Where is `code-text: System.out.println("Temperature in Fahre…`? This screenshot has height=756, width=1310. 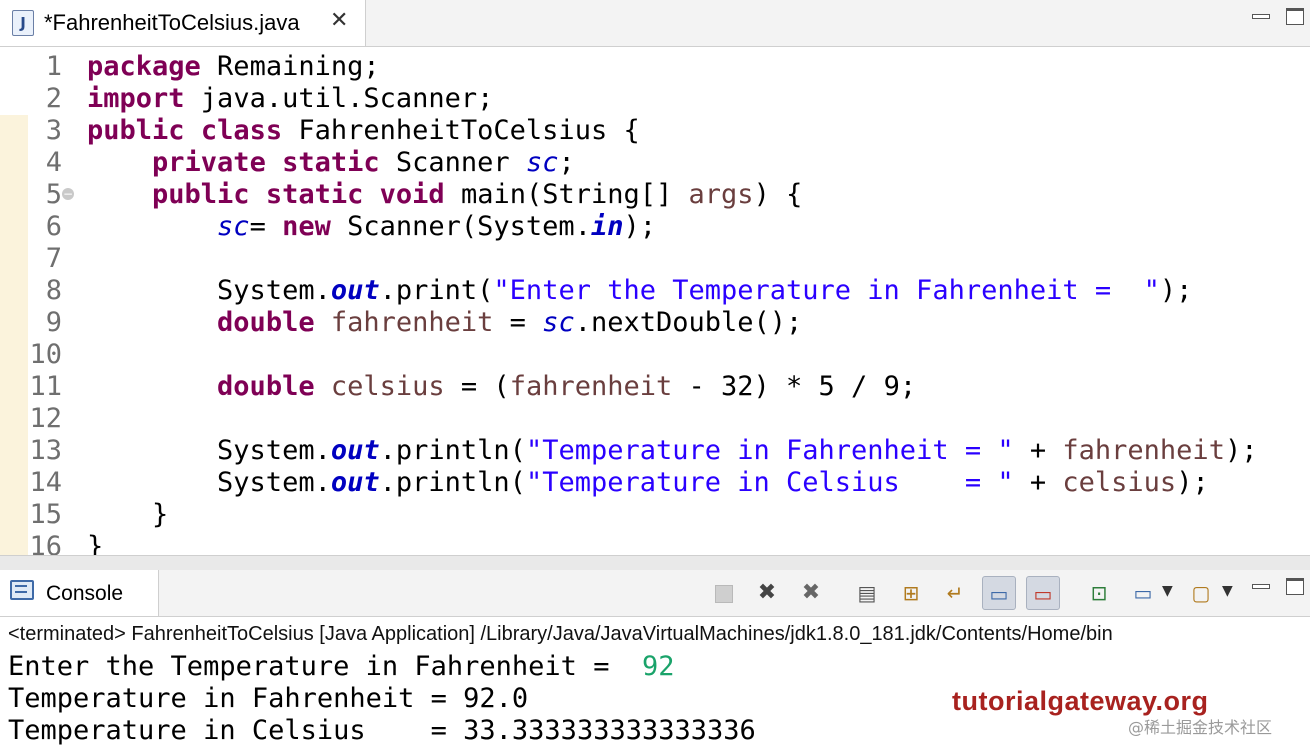
code-text: System.out.println("Temperature in Fahre… is located at coordinates (672, 451).